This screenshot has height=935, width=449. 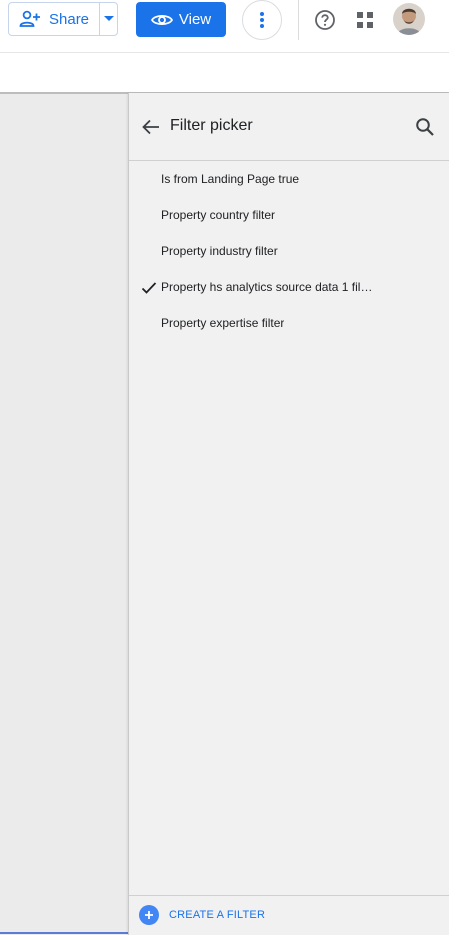 What do you see at coordinates (223, 323) in the screenshot?
I see `filter-item-label: Property expertise filter` at bounding box center [223, 323].